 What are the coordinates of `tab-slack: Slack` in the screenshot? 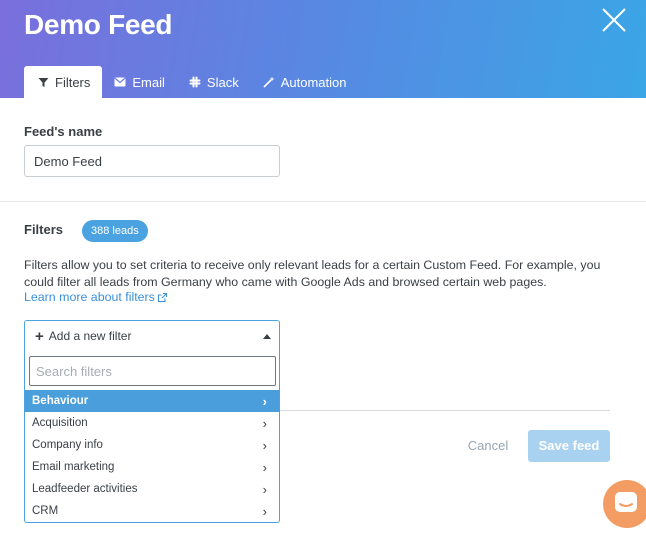 It's located at (214, 82).